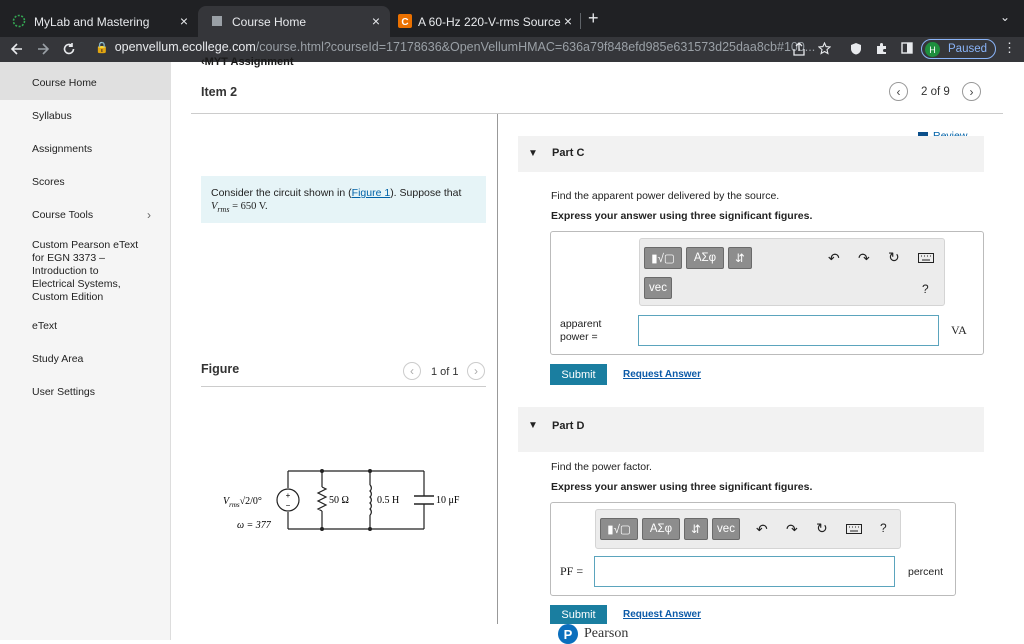 The width and height of the screenshot is (1024, 644). I want to click on resistor-label: 50 Ω, so click(339, 500).